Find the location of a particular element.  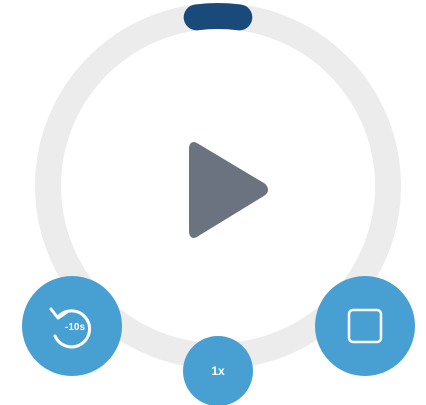

stop-icon is located at coordinates (365, 326).